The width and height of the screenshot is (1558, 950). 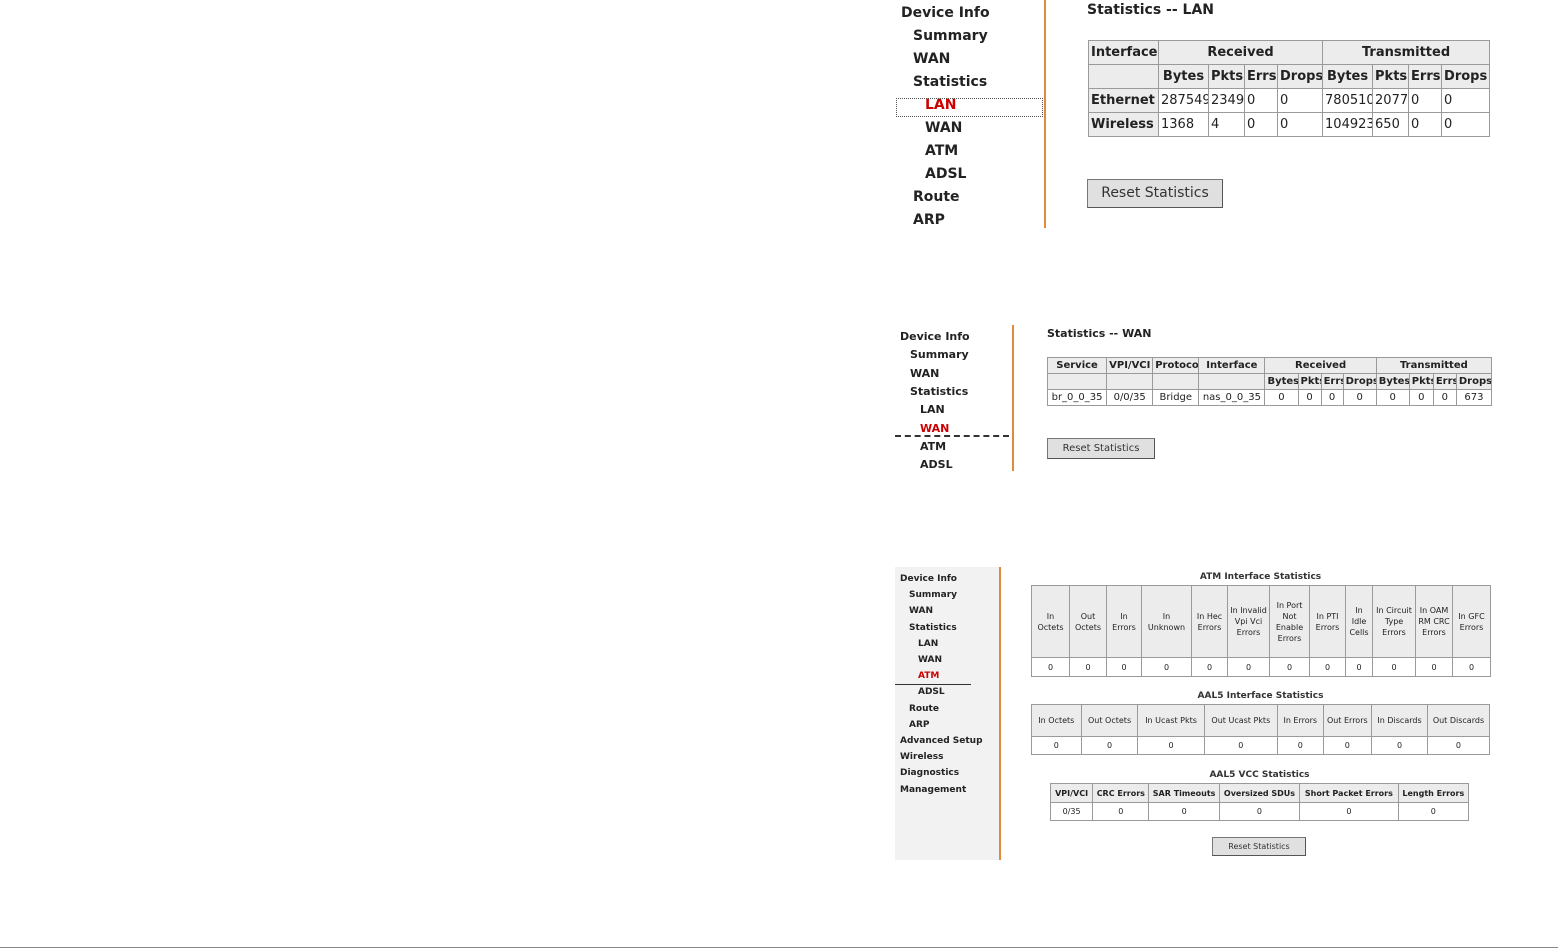 What do you see at coordinates (933, 790) in the screenshot?
I see `sidebar-item-management: Management` at bounding box center [933, 790].